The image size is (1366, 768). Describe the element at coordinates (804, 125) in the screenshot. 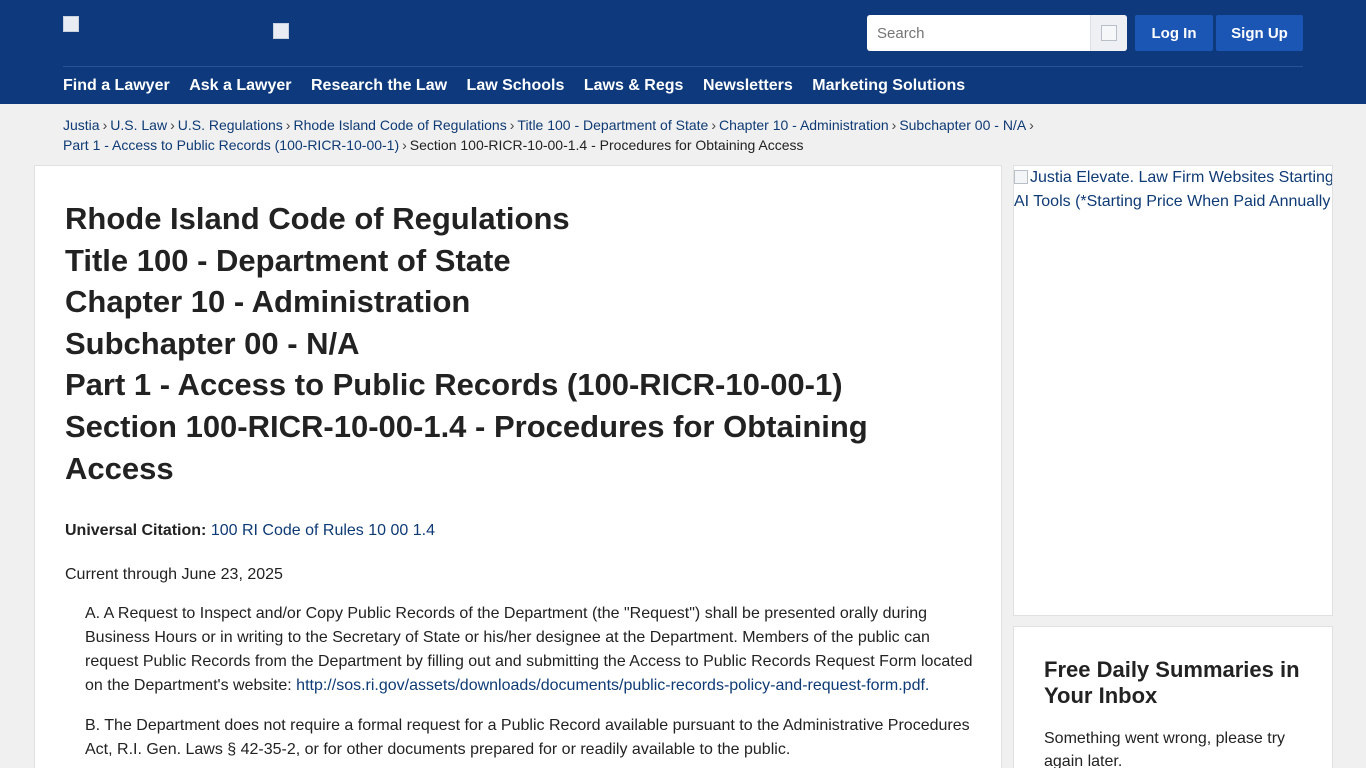

I see `breadcrumb-link: Chapter 10 - Administration` at that location.